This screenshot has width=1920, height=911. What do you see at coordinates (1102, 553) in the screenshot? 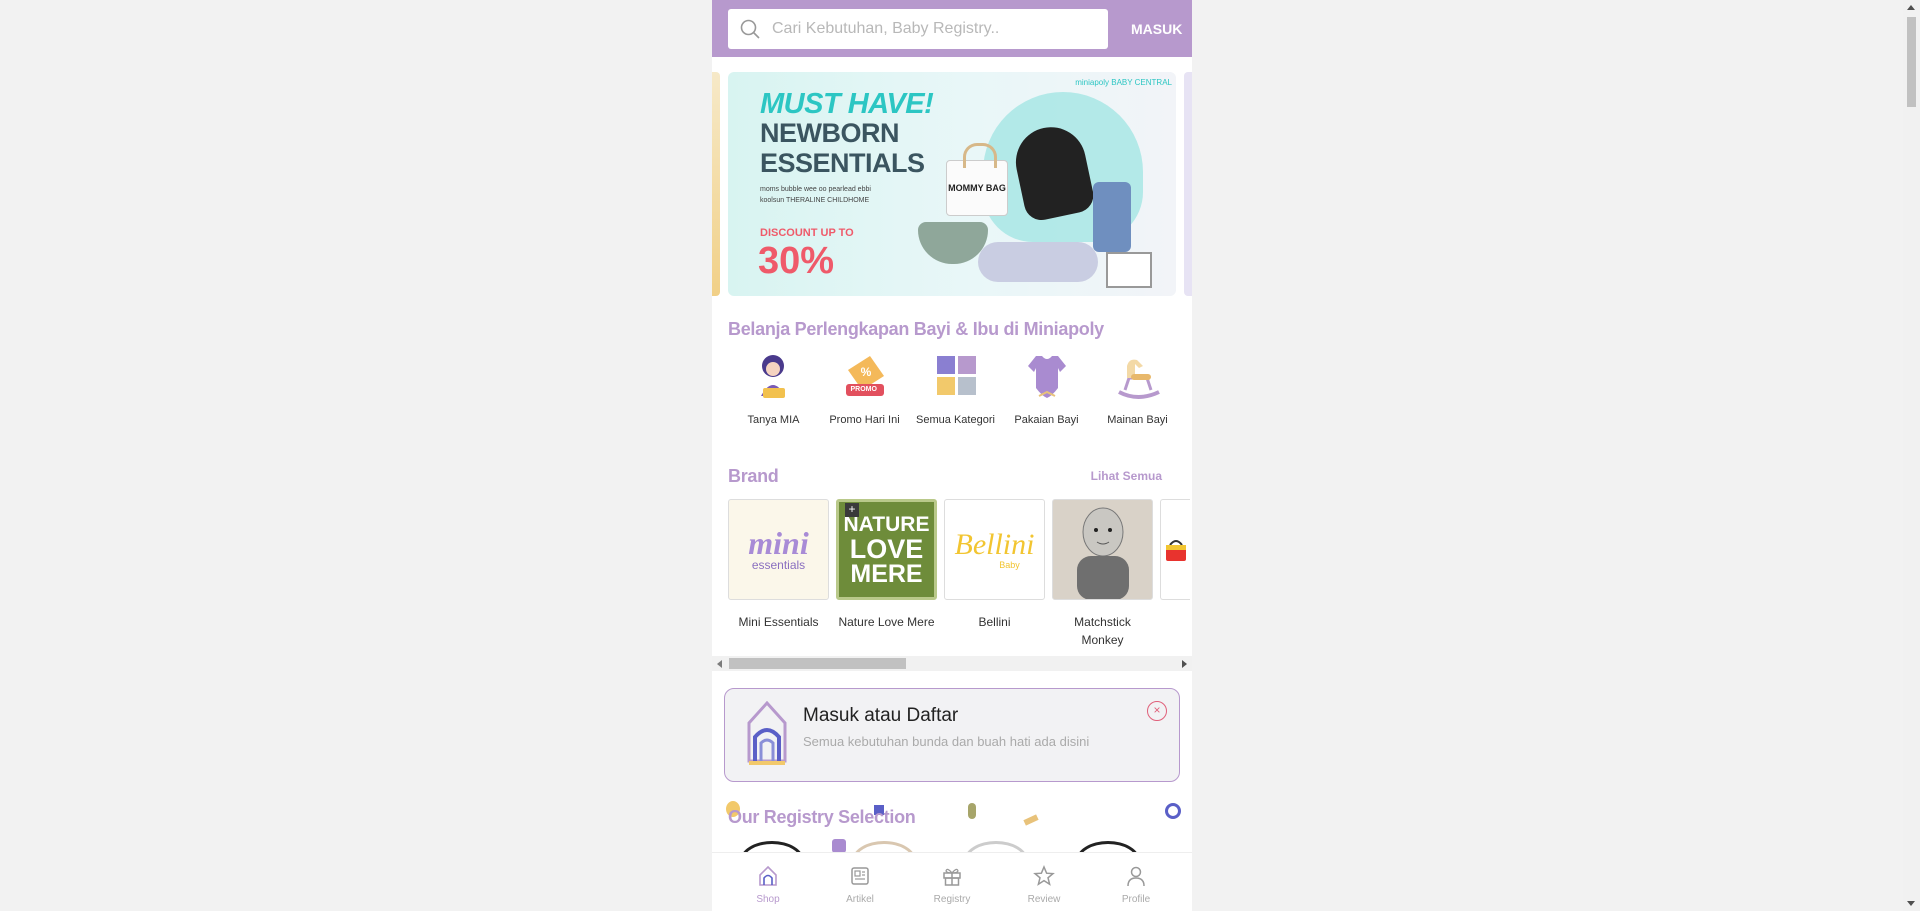
I see `plush-toy-image` at bounding box center [1102, 553].